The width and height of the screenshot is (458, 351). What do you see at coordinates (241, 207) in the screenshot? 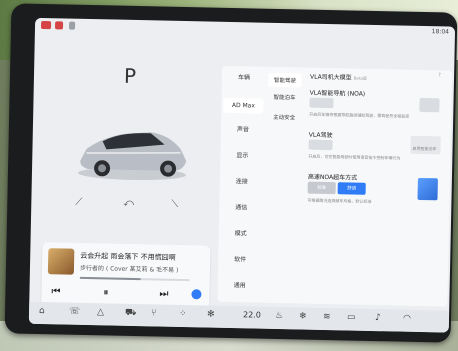
I see `settings-category: 通信` at bounding box center [241, 207].